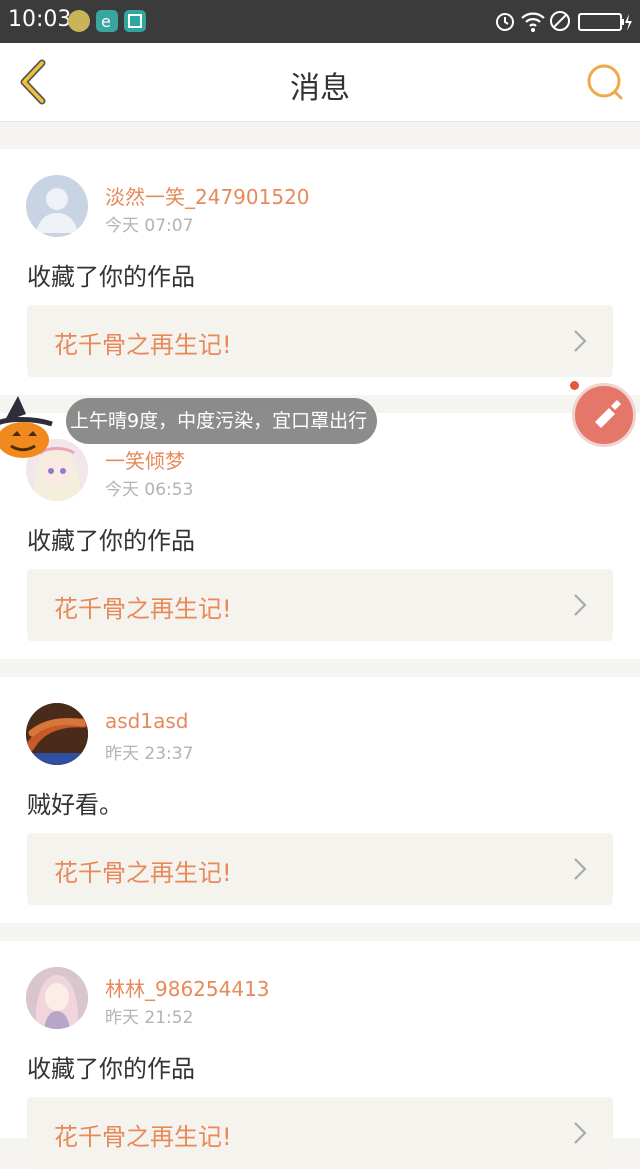 The image size is (640, 1169). I want to click on svg-text: e, so click(106, 21).